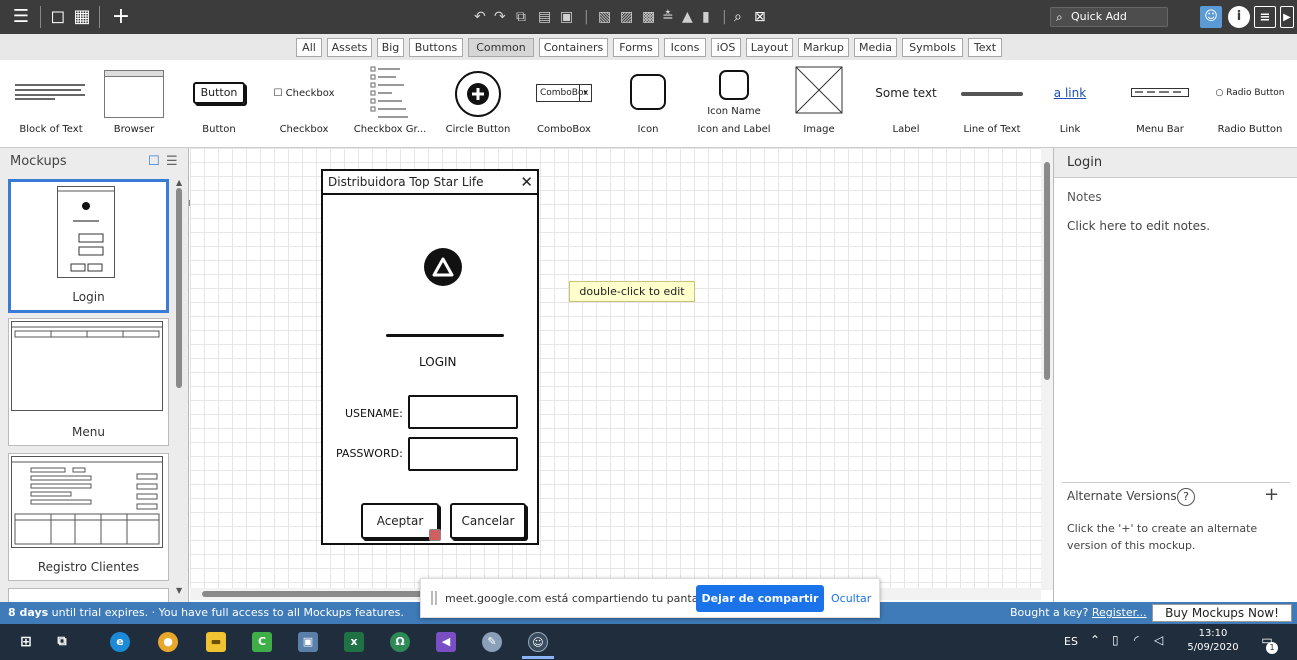  I want to click on group-icon: ▧, so click(604, 17).